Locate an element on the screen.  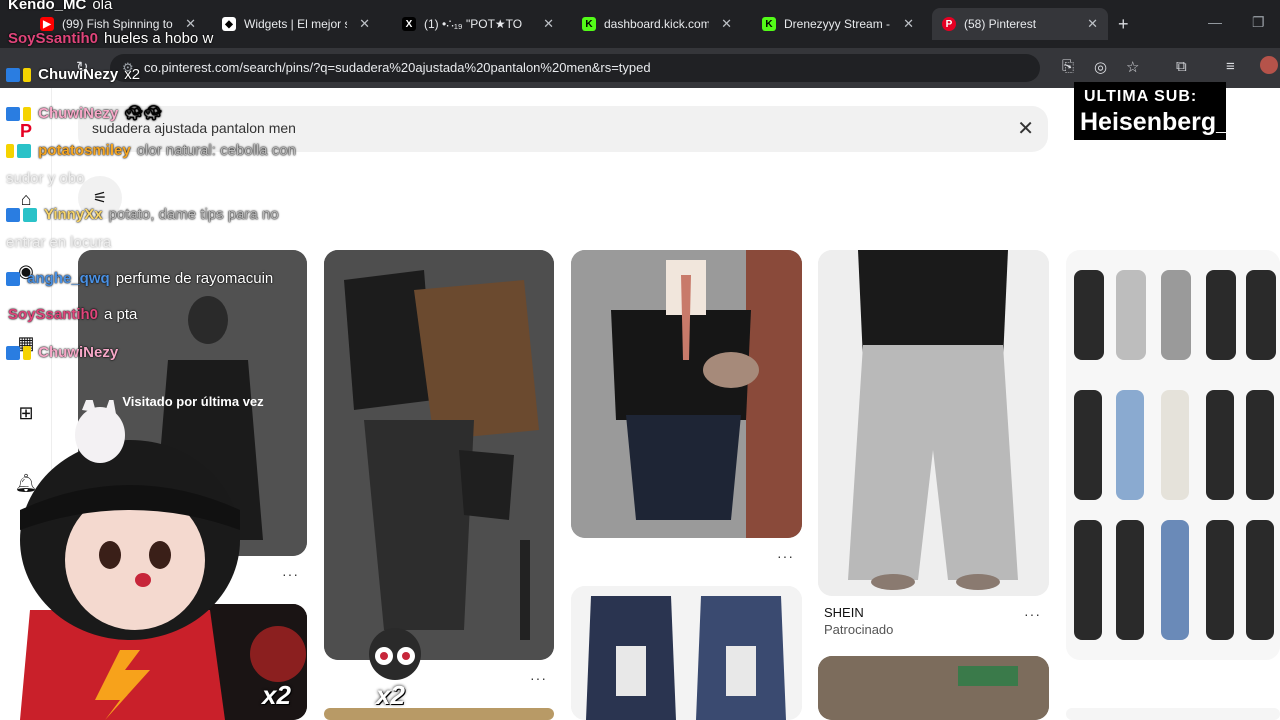
last-sub-name: Heisenberg_ is located at coordinates (1155, 122).